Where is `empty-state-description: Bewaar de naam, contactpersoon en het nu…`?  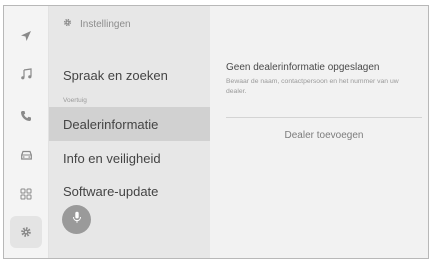
empty-state-description: Bewaar de naam, contactpersoon en het nu… is located at coordinates (312, 86).